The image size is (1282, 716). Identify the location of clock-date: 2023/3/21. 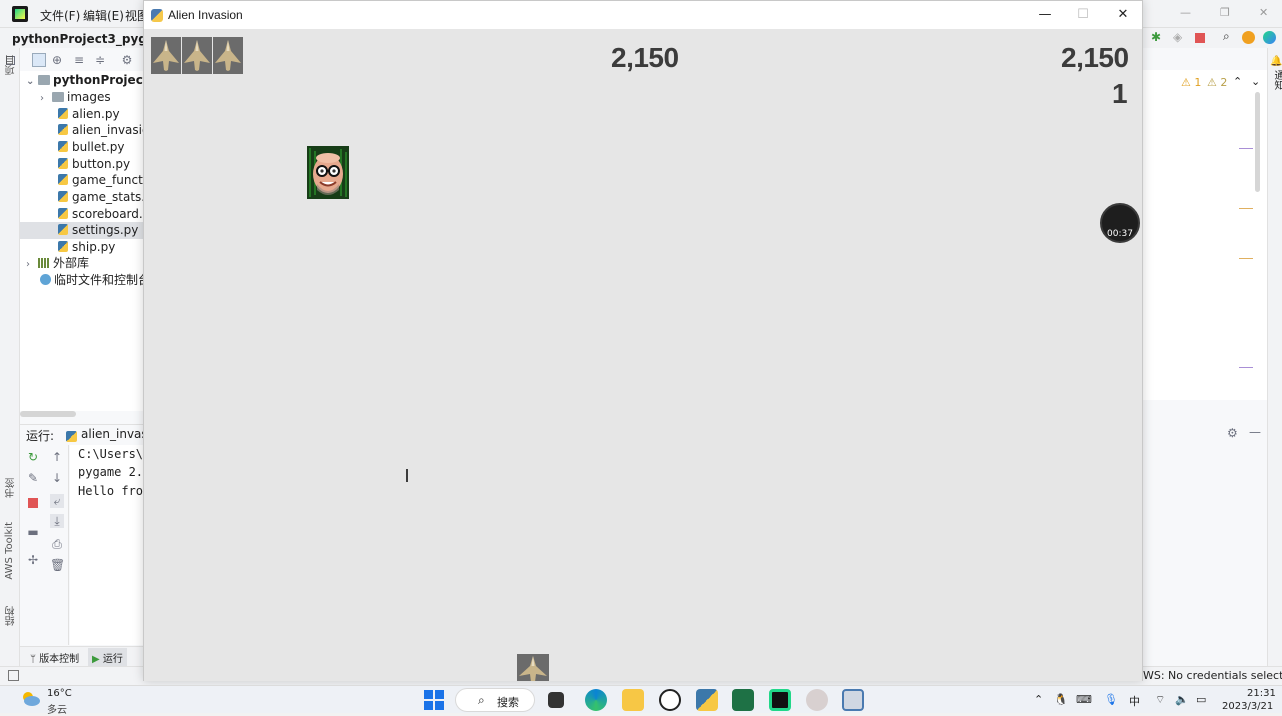
(1247, 706).